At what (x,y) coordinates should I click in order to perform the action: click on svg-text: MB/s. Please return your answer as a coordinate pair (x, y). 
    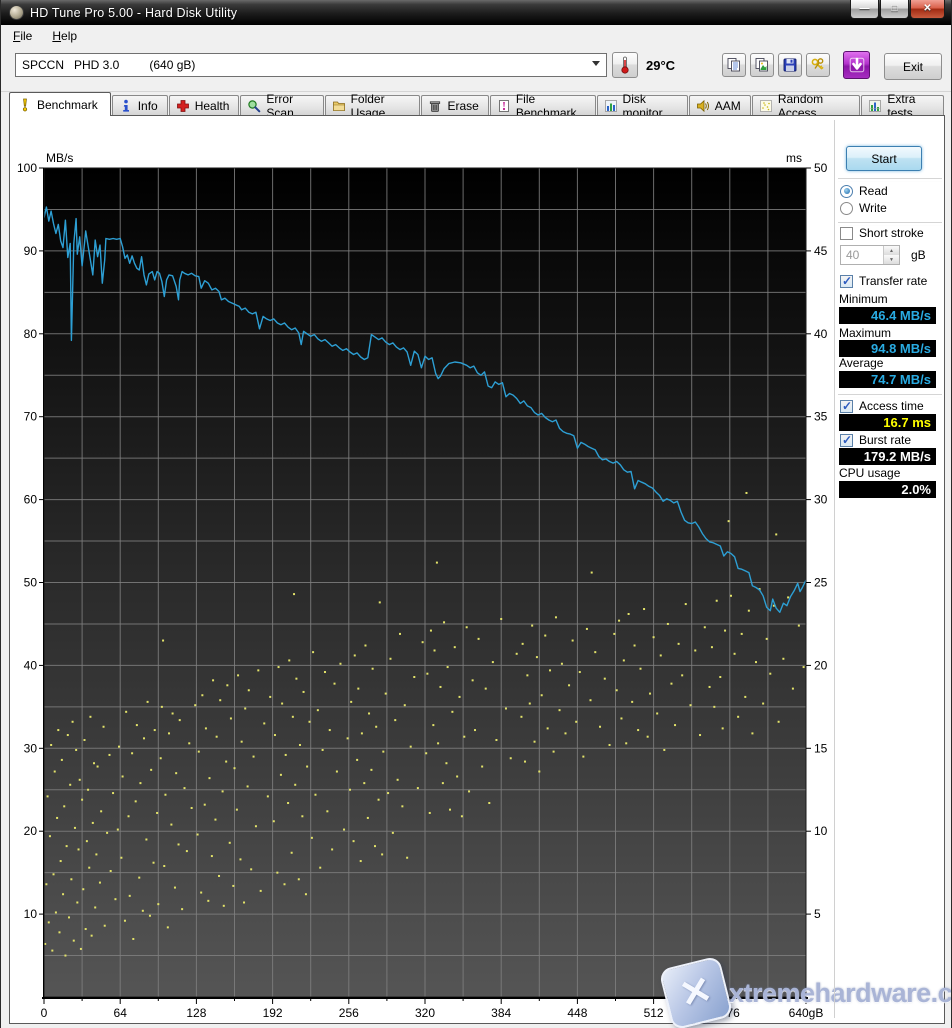
    Looking at the image, I should click on (59, 158).